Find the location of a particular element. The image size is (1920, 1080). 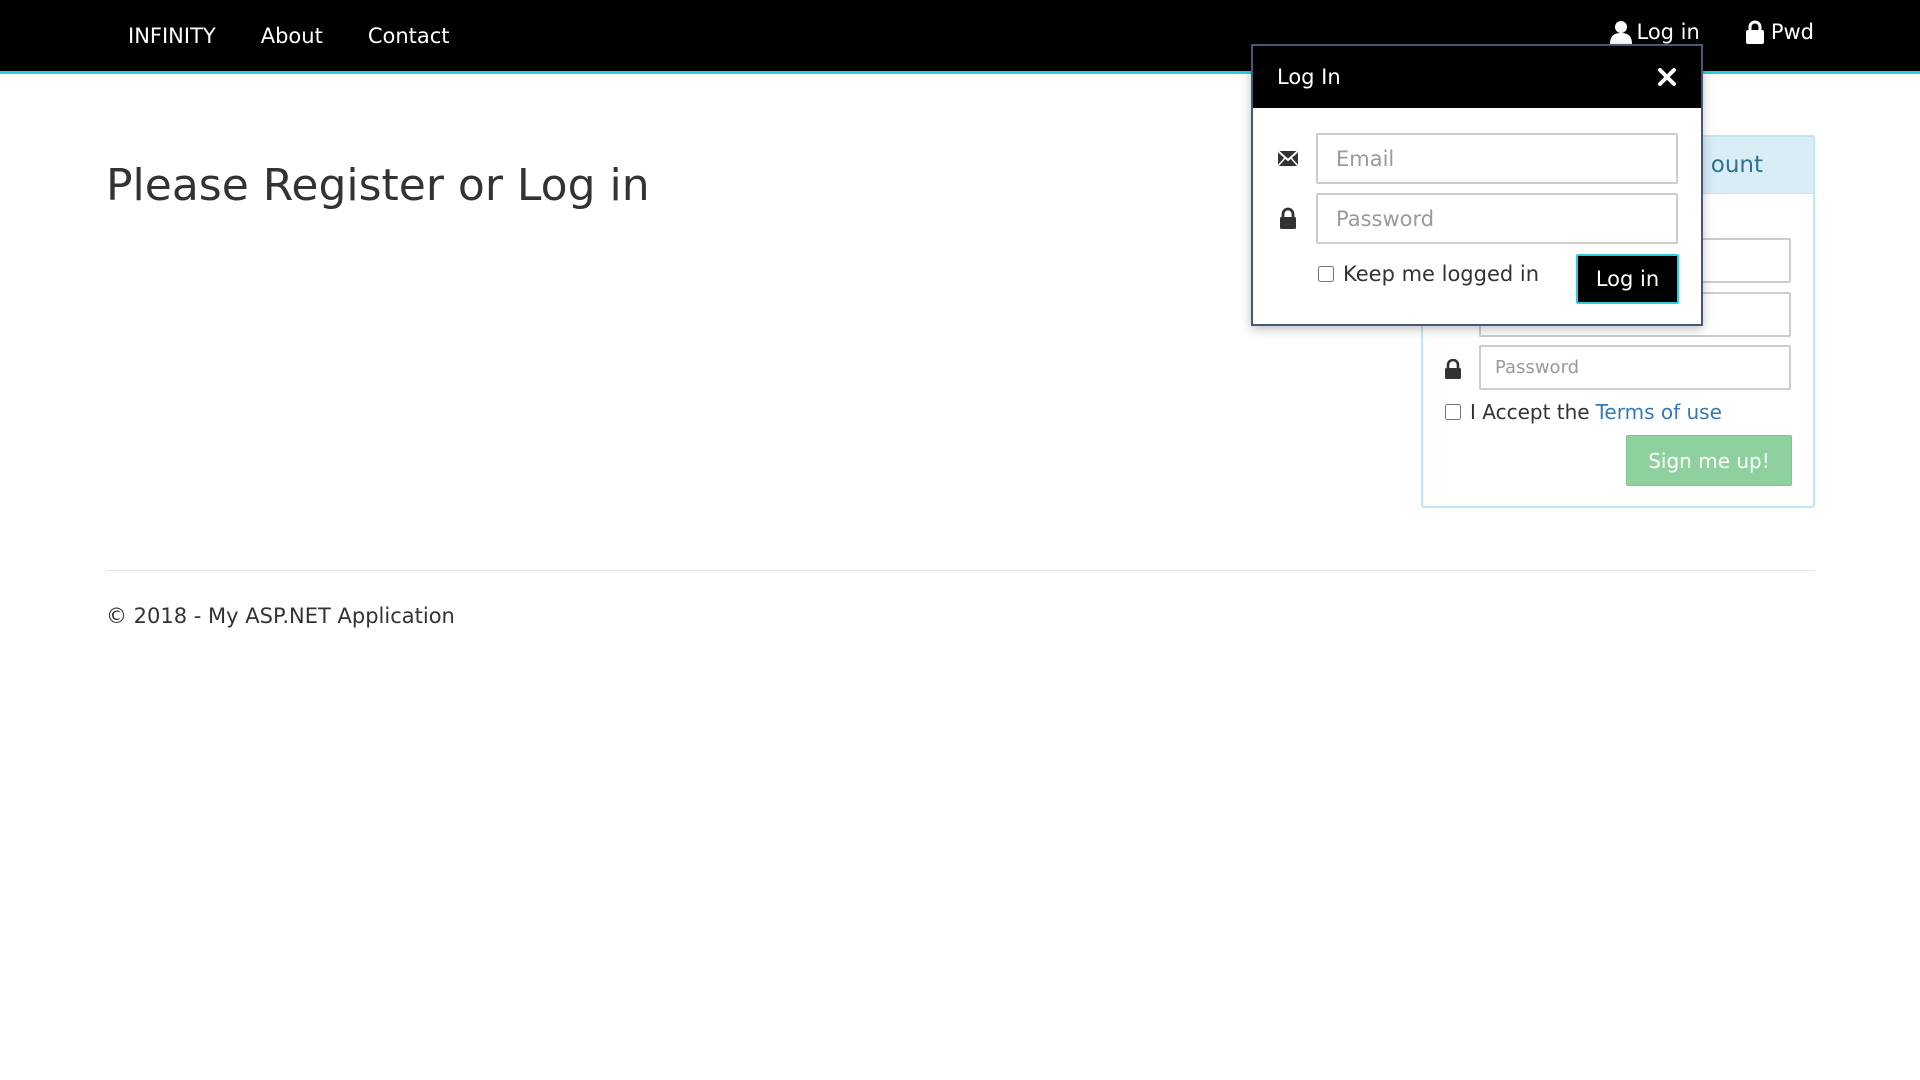

nav-login-link: Log in is located at coordinates (1654, 31).